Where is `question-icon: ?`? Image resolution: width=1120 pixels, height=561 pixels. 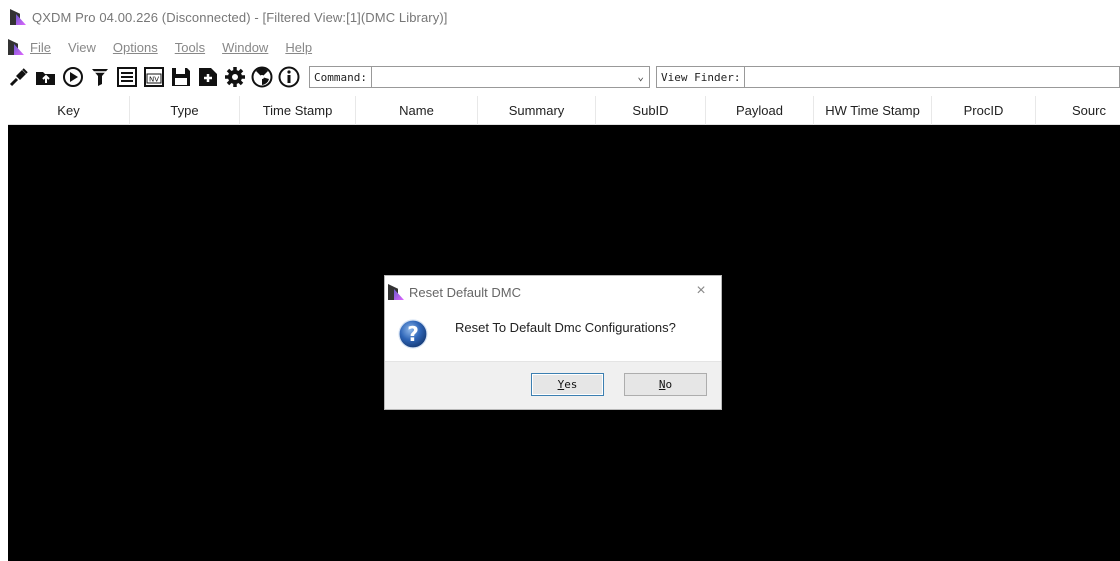
question-icon: ? is located at coordinates (413, 334).